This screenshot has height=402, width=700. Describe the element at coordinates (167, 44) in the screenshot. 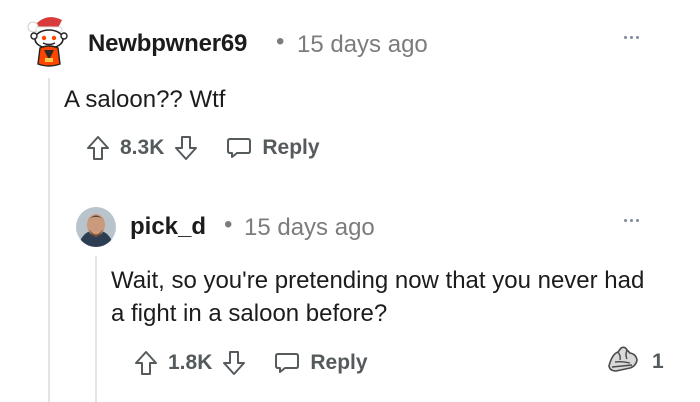

I see `comment-author: Newbpwner69` at that location.